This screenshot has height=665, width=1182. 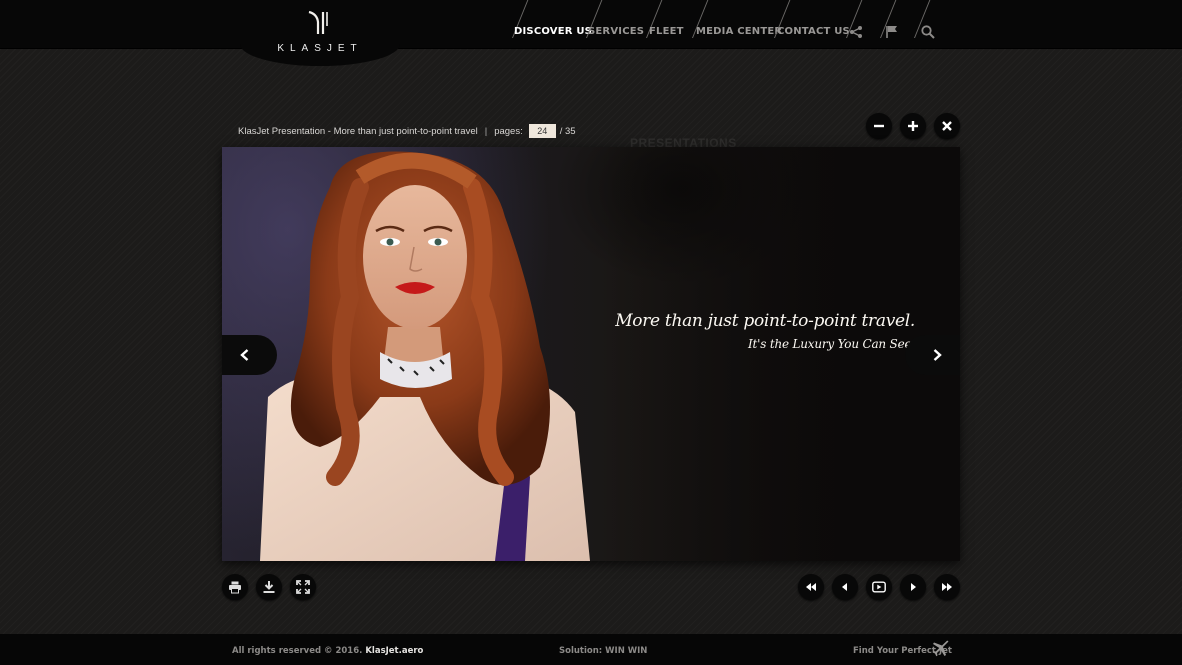 I want to click on search-icon, so click(x=928, y=32).